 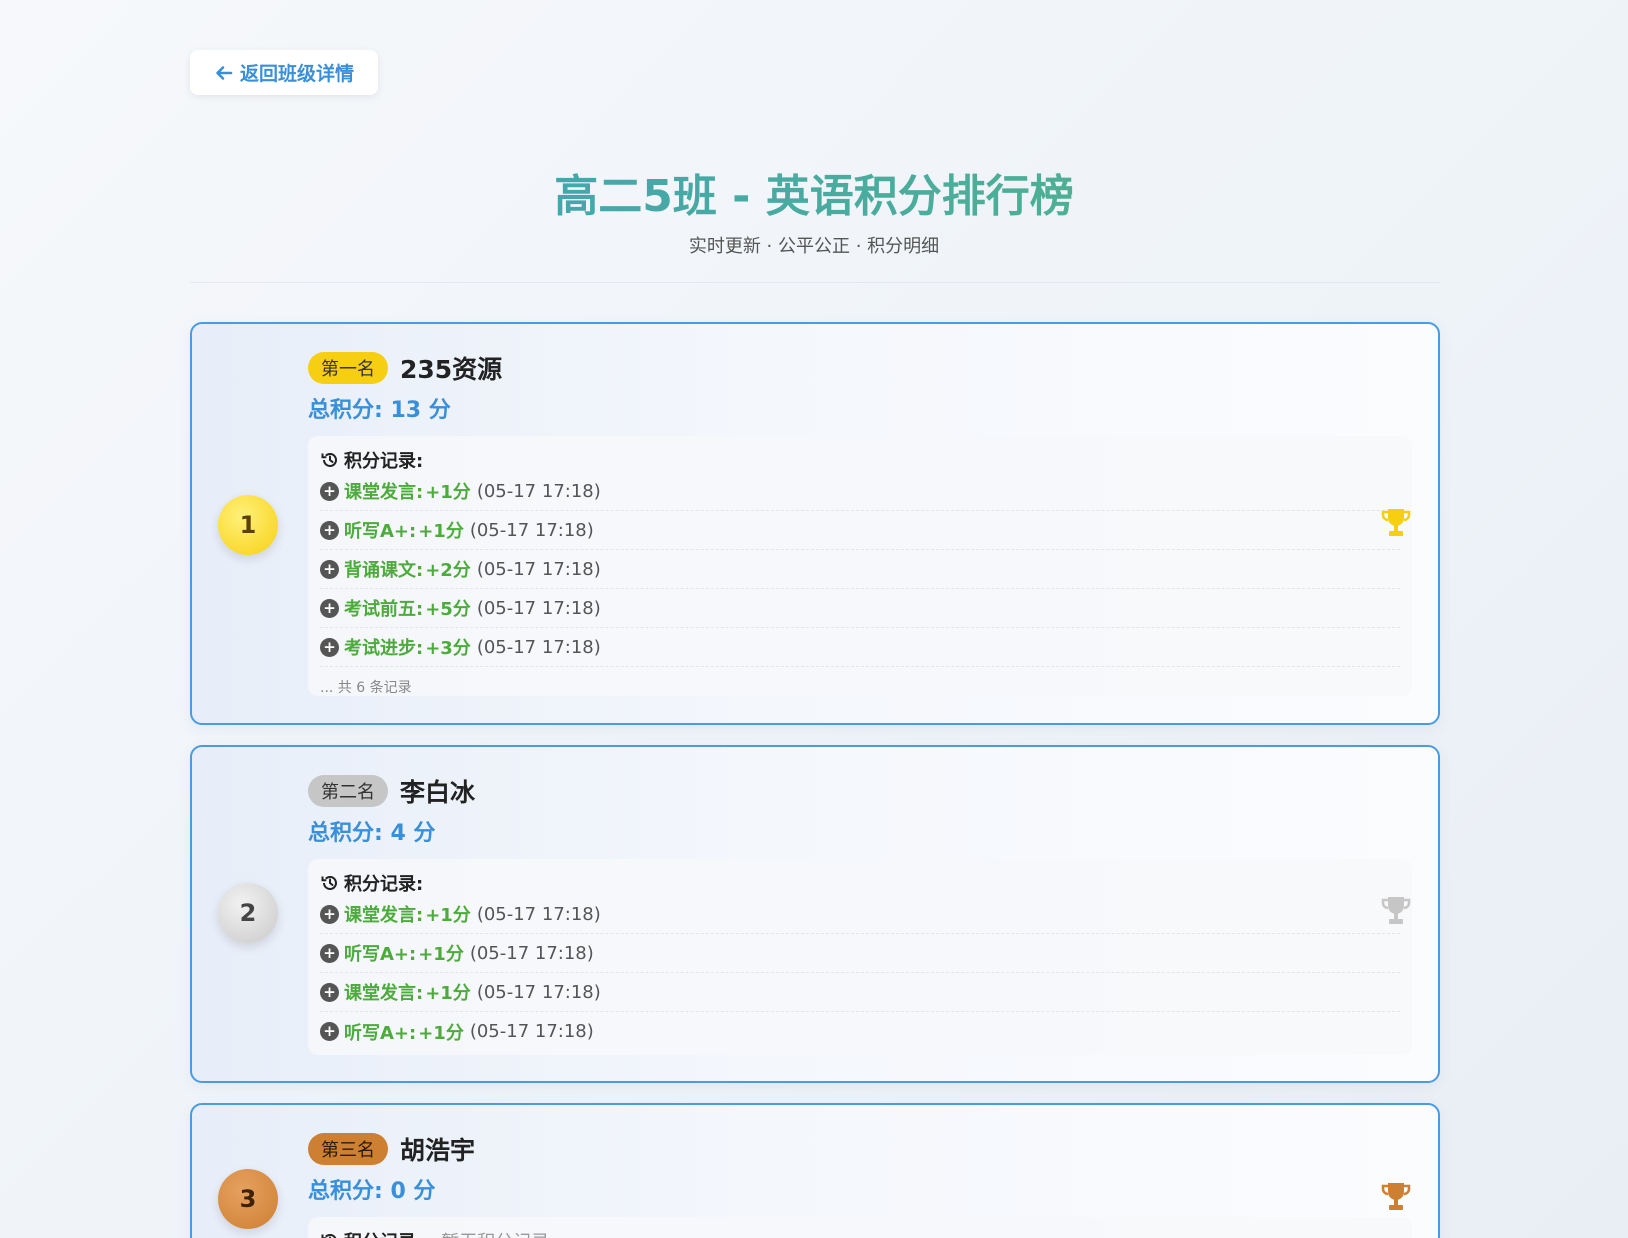 I want to click on student-header: 第二名 李白冰, so click(x=391, y=791).